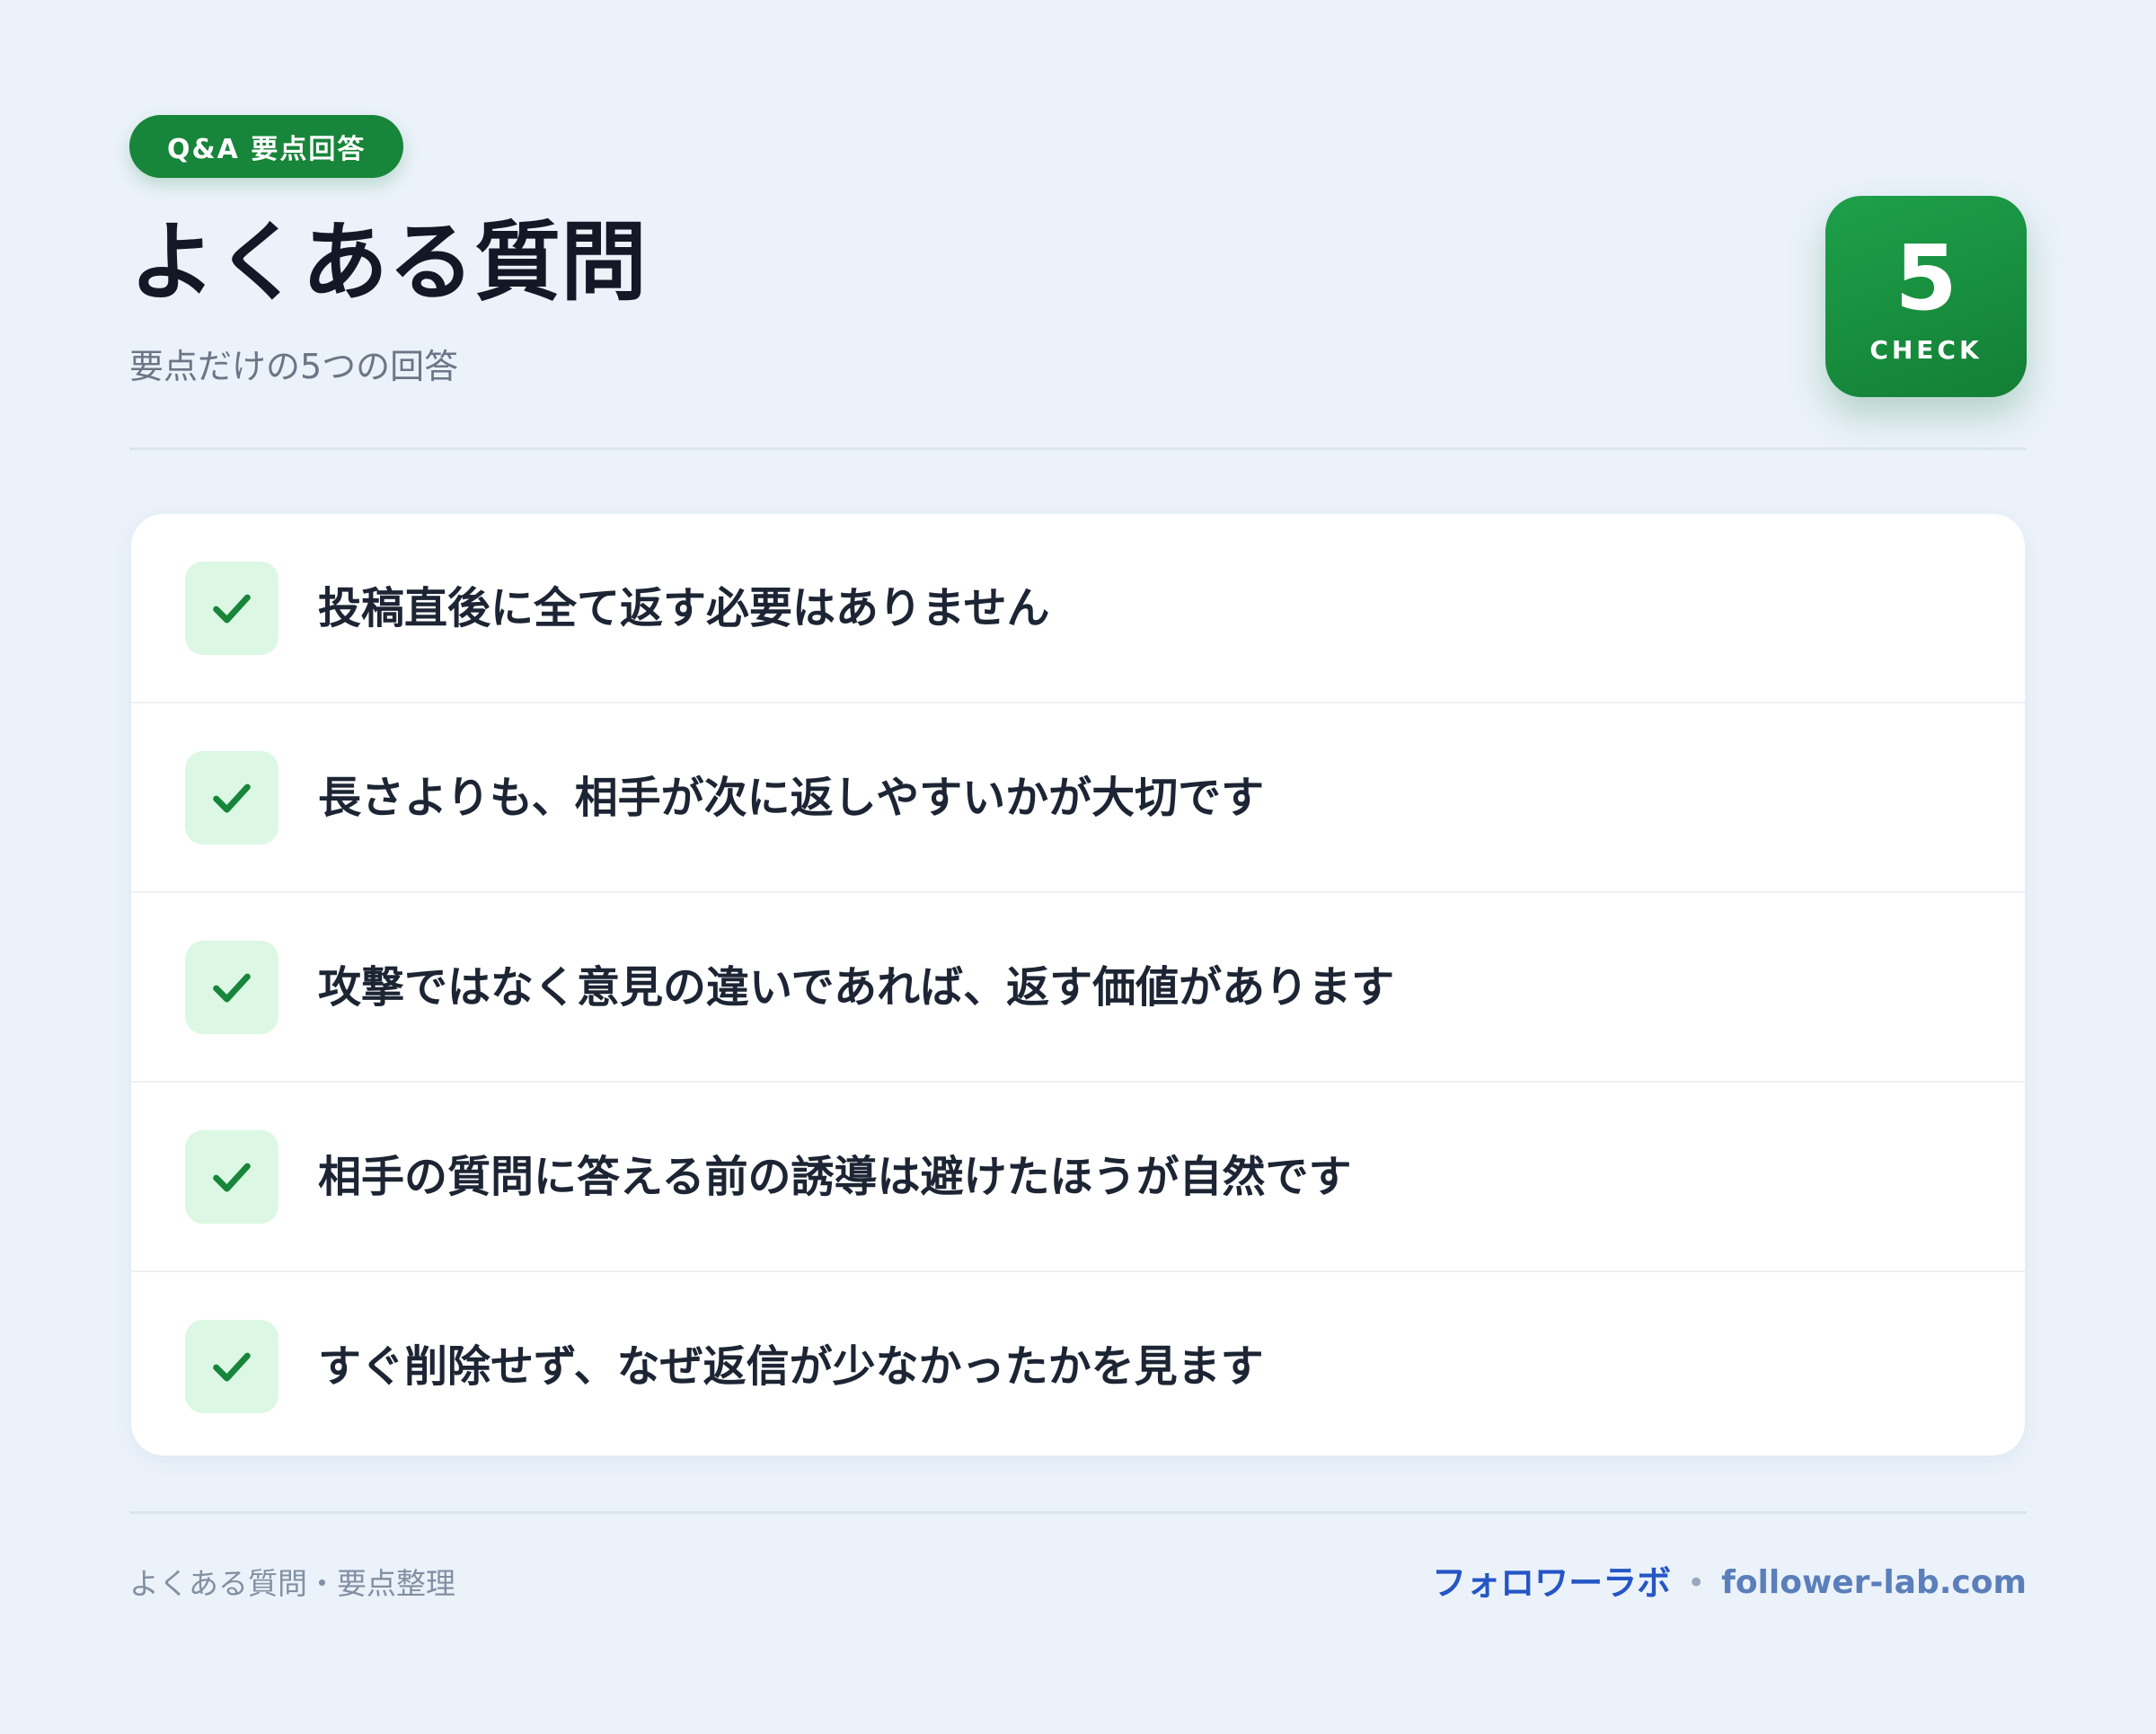 Image resolution: width=2156 pixels, height=1734 pixels. Describe the element at coordinates (684, 607) in the screenshot. I see `list-item-text: 投稿直後に全て返す必要はありません` at that location.